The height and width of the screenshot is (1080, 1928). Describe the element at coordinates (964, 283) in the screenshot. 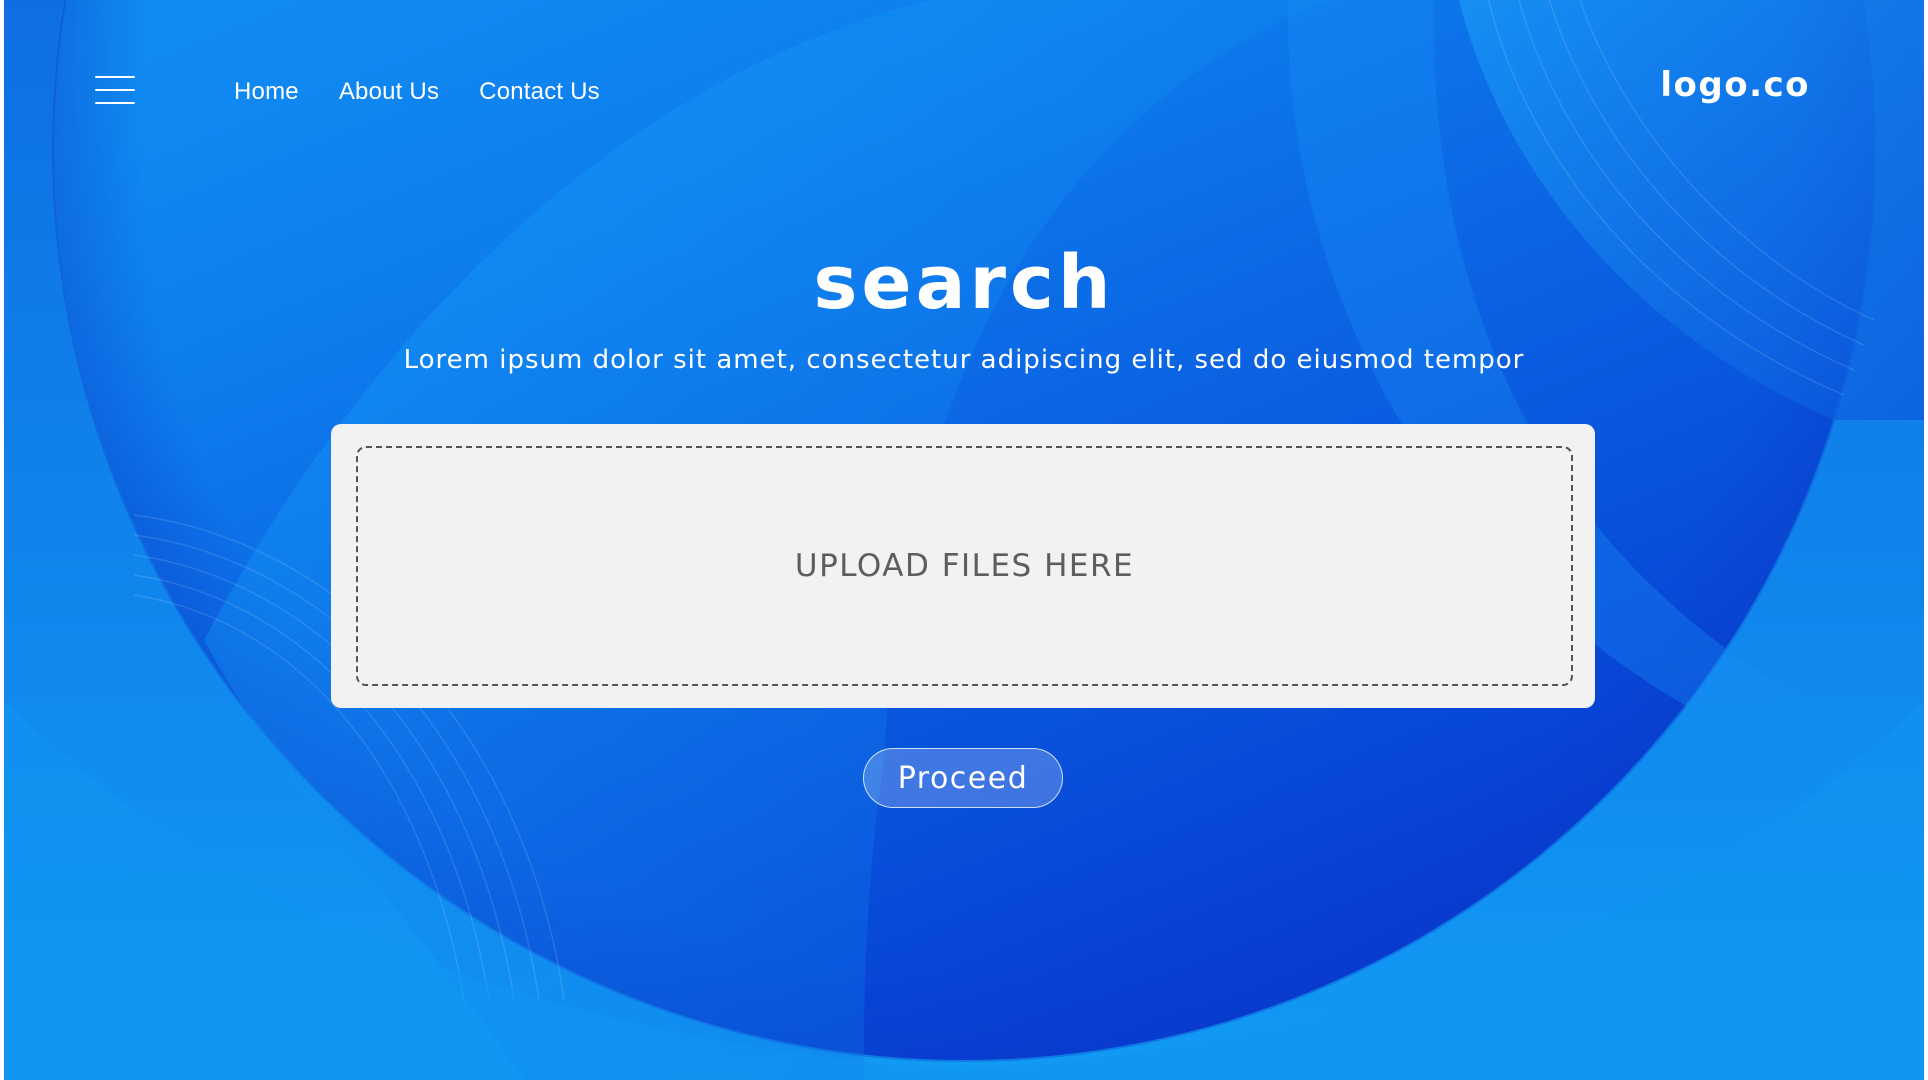

I see `page-title: search` at that location.